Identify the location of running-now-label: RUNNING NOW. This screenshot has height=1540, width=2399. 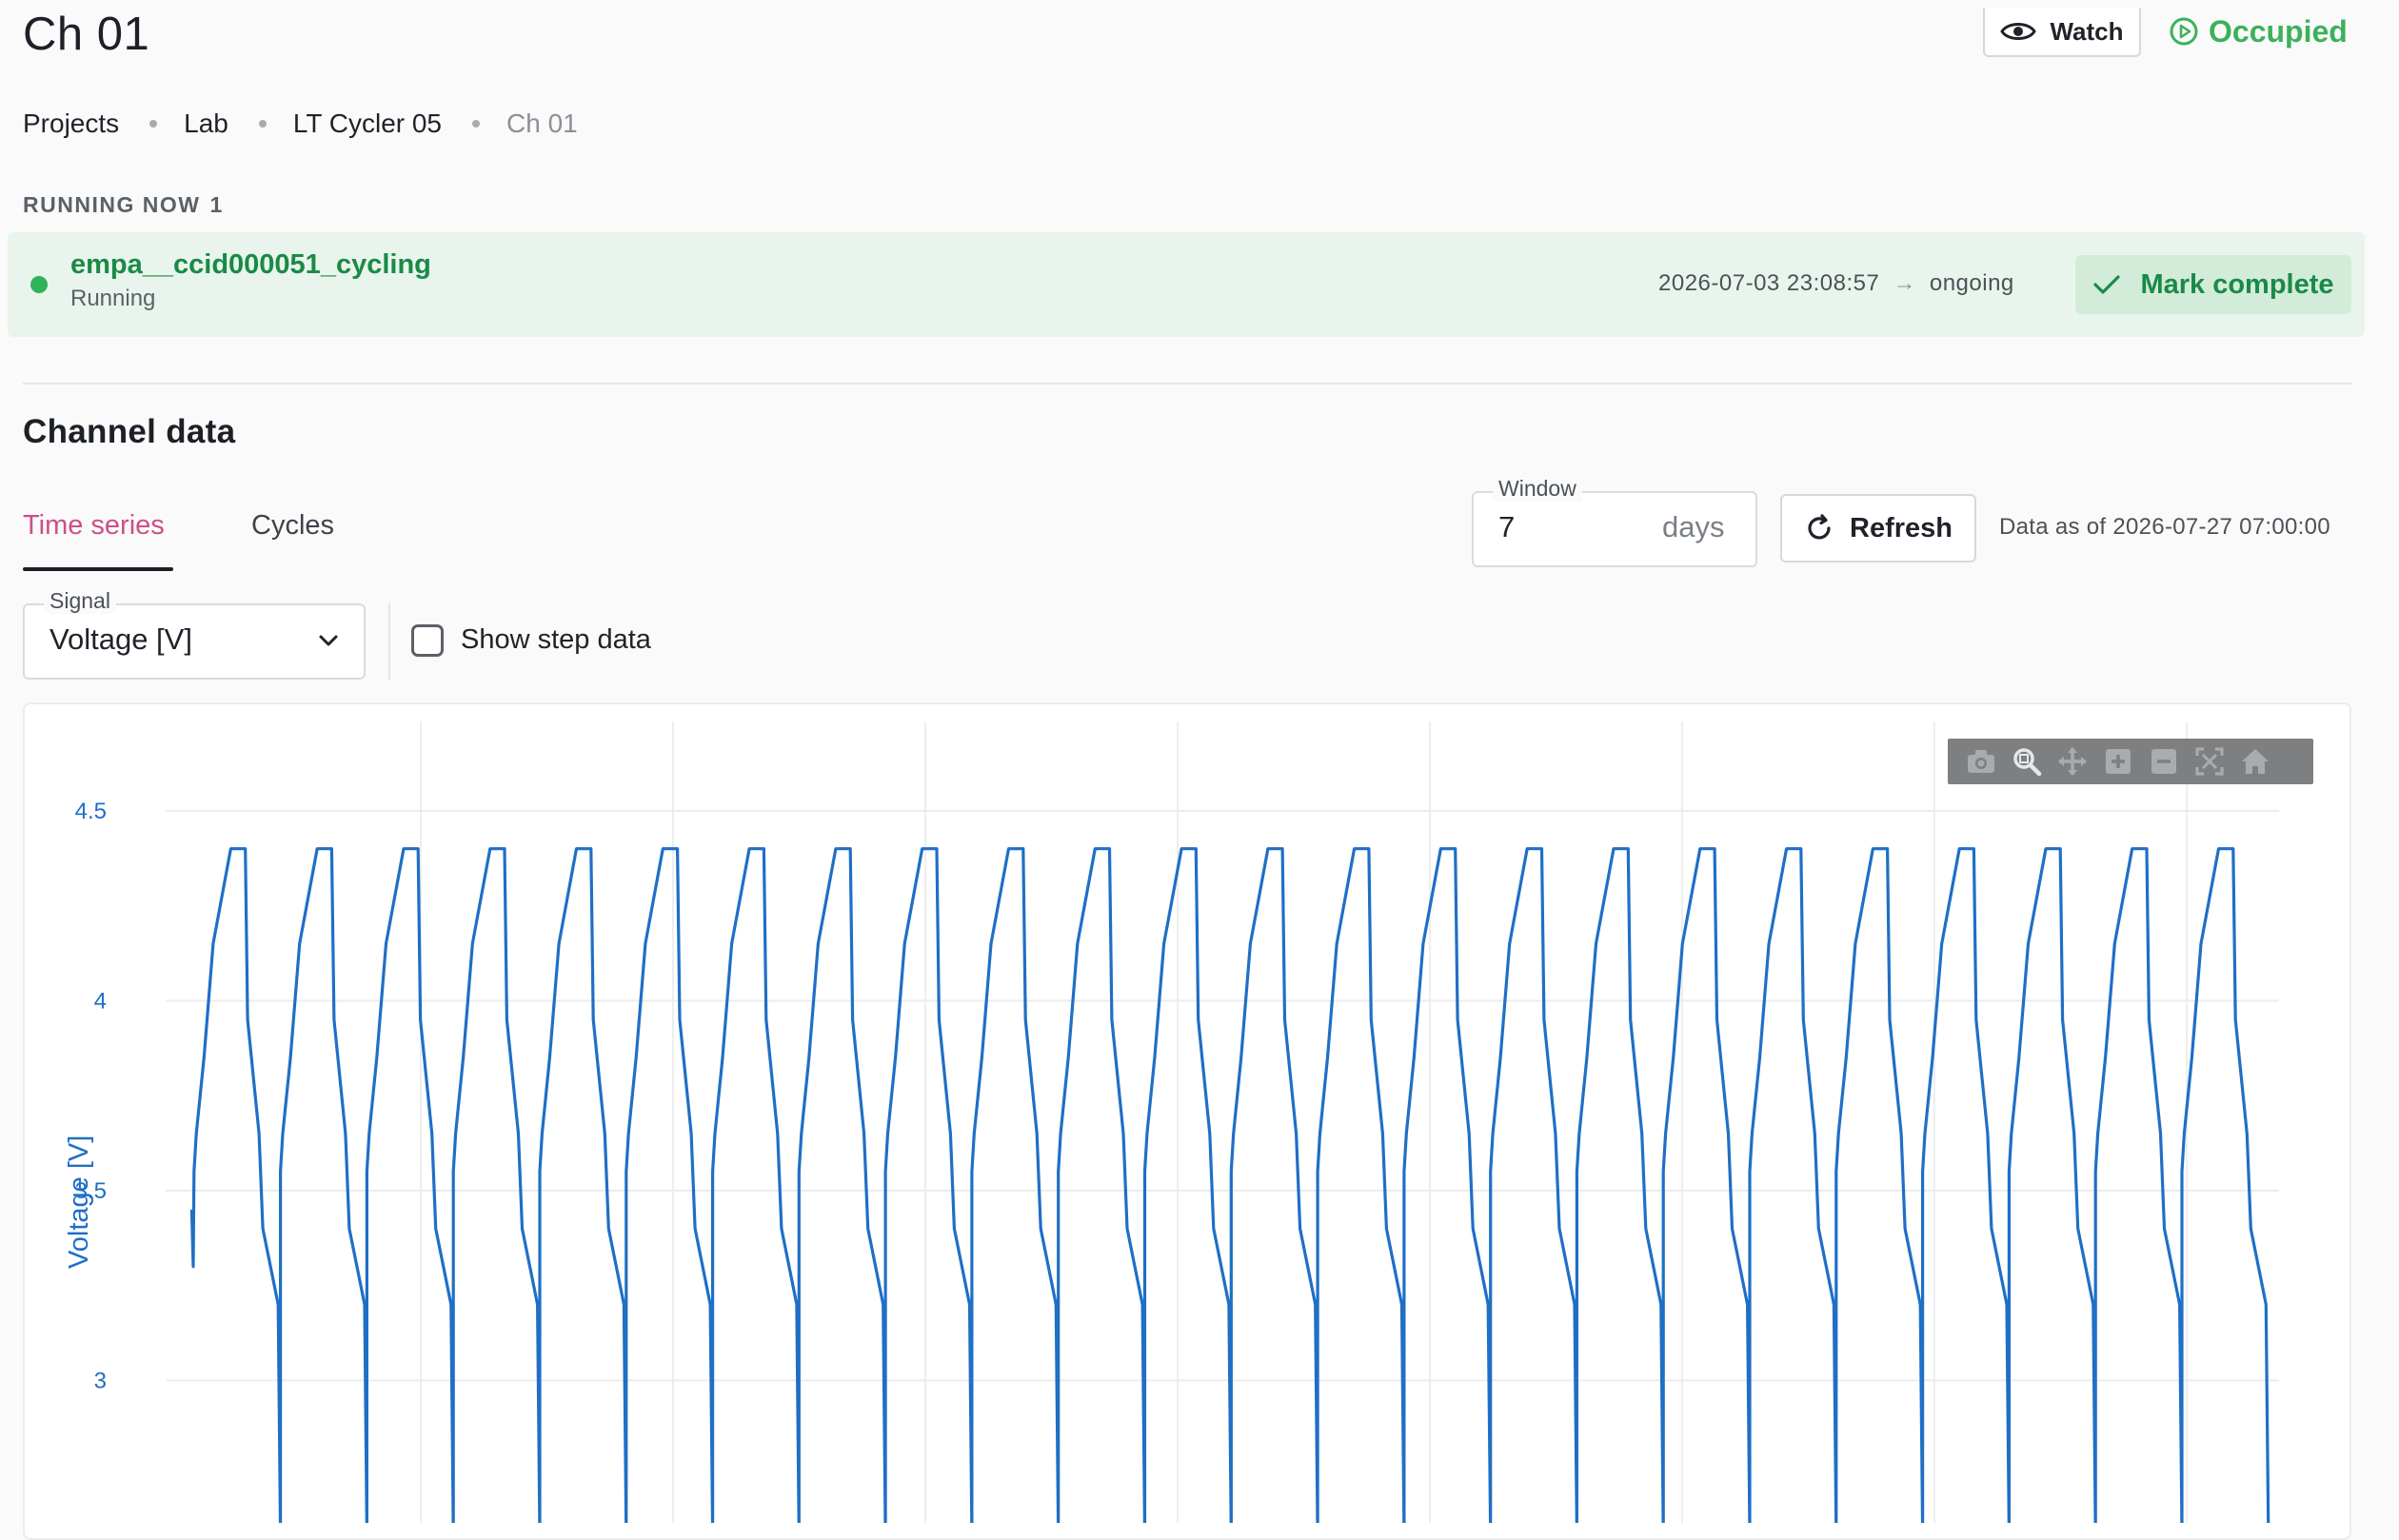
(112, 204).